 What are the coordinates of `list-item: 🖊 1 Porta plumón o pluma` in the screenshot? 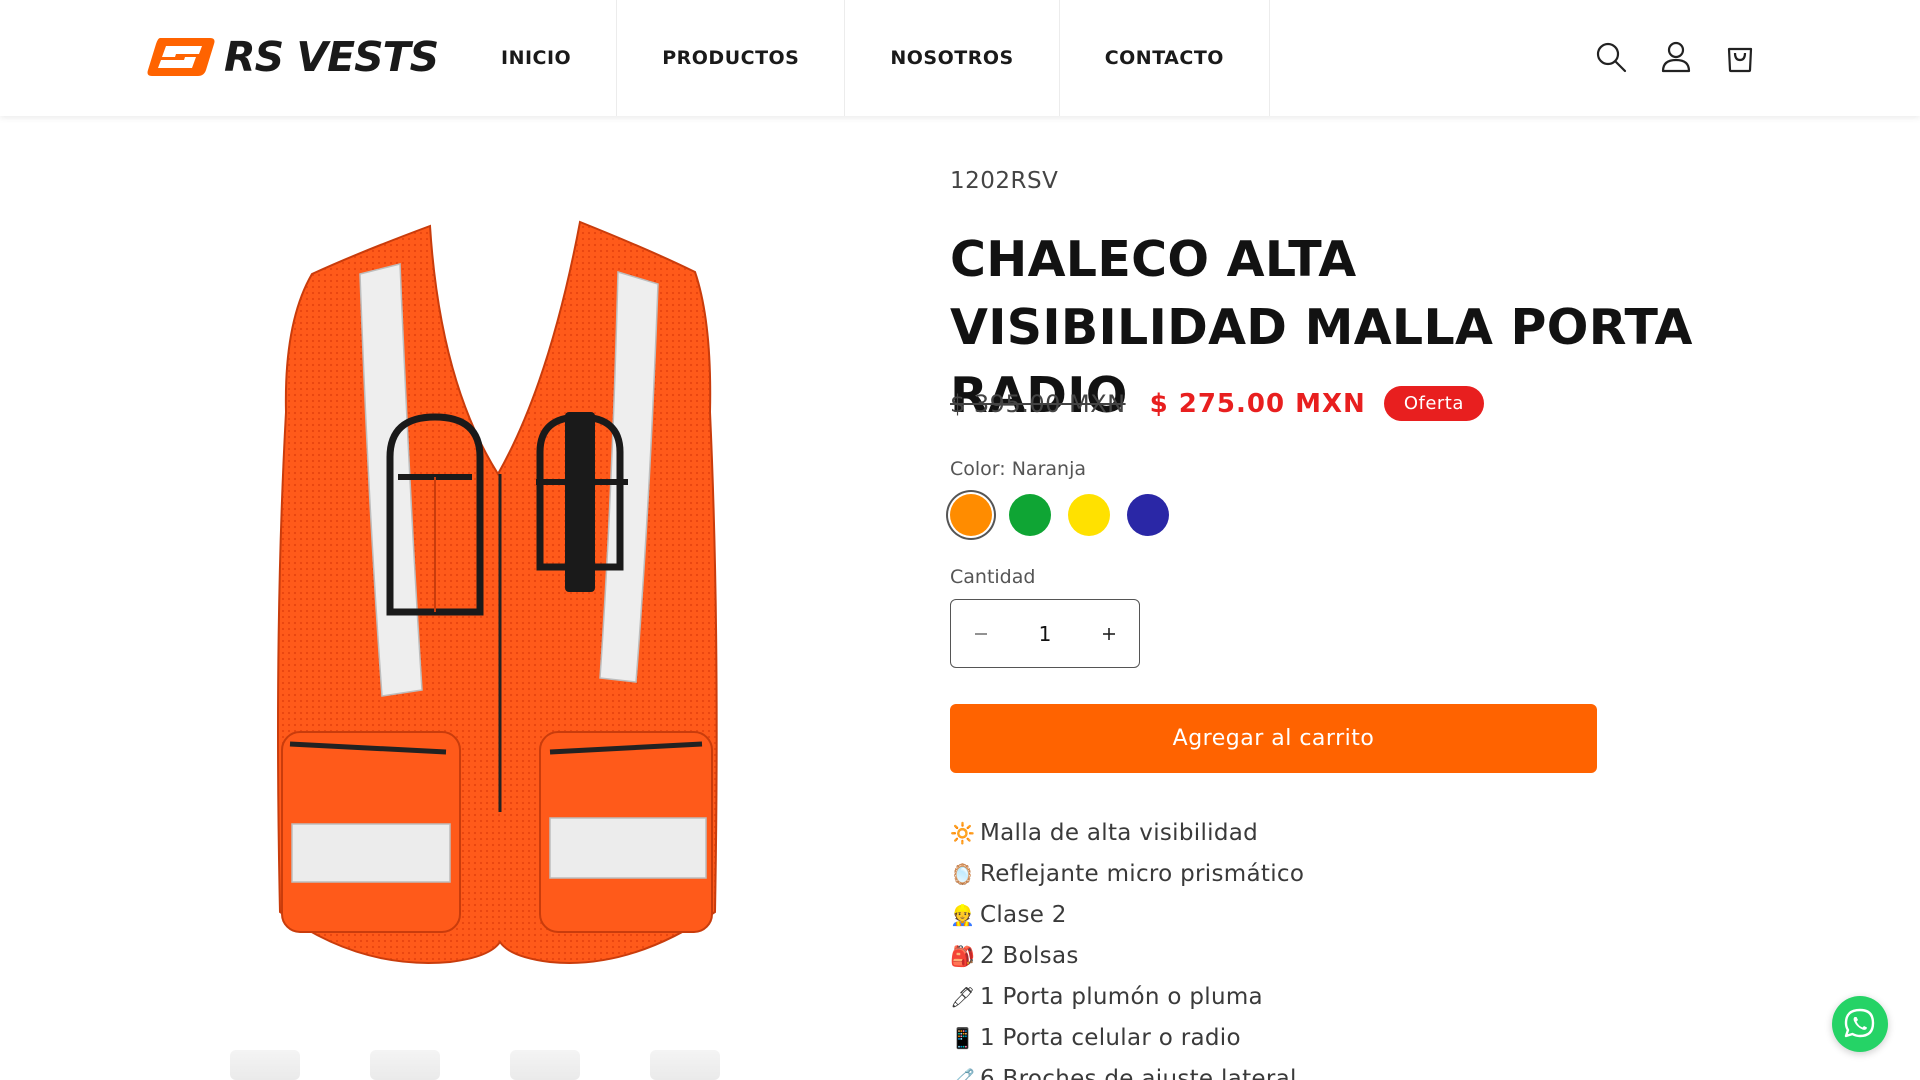 It's located at (1106, 996).